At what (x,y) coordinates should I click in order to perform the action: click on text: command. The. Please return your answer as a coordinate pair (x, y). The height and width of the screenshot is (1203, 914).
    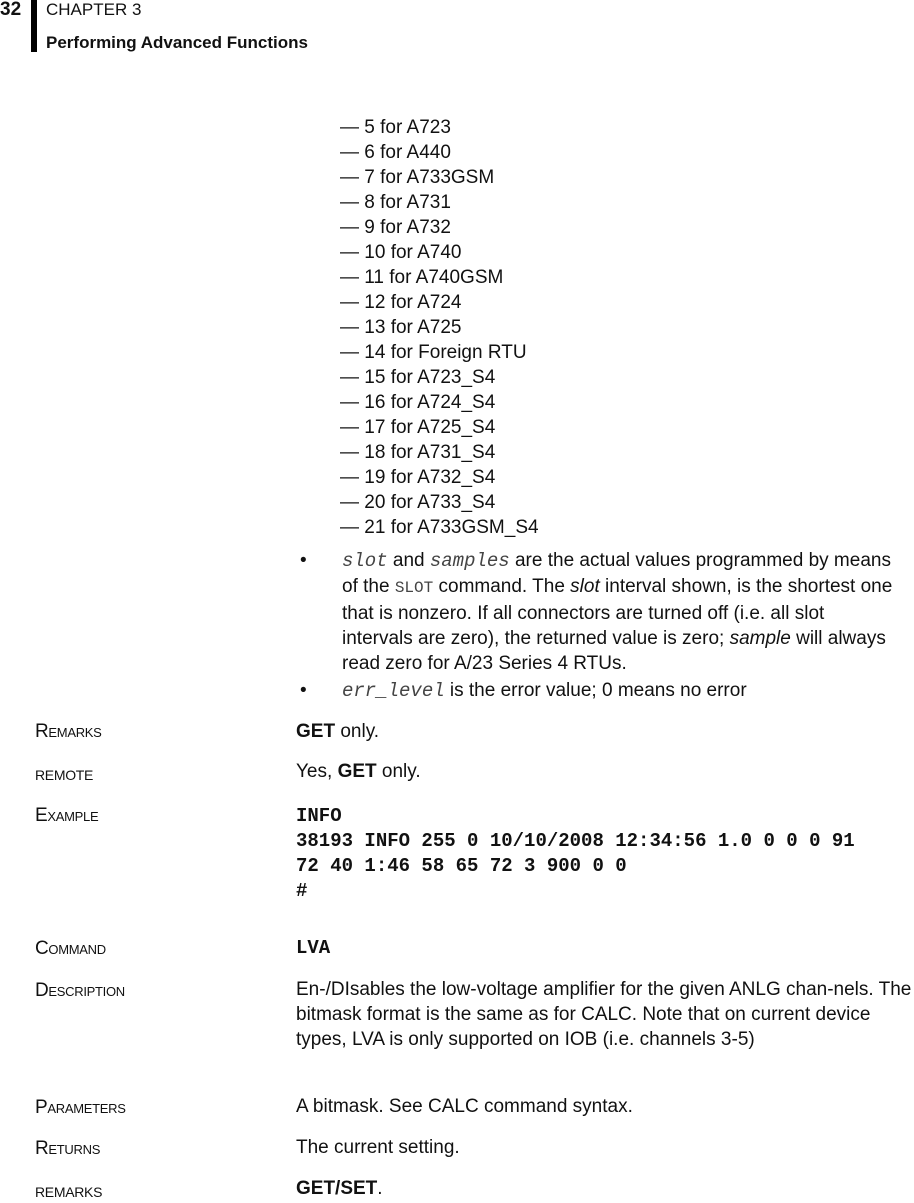
    Looking at the image, I should click on (502, 586).